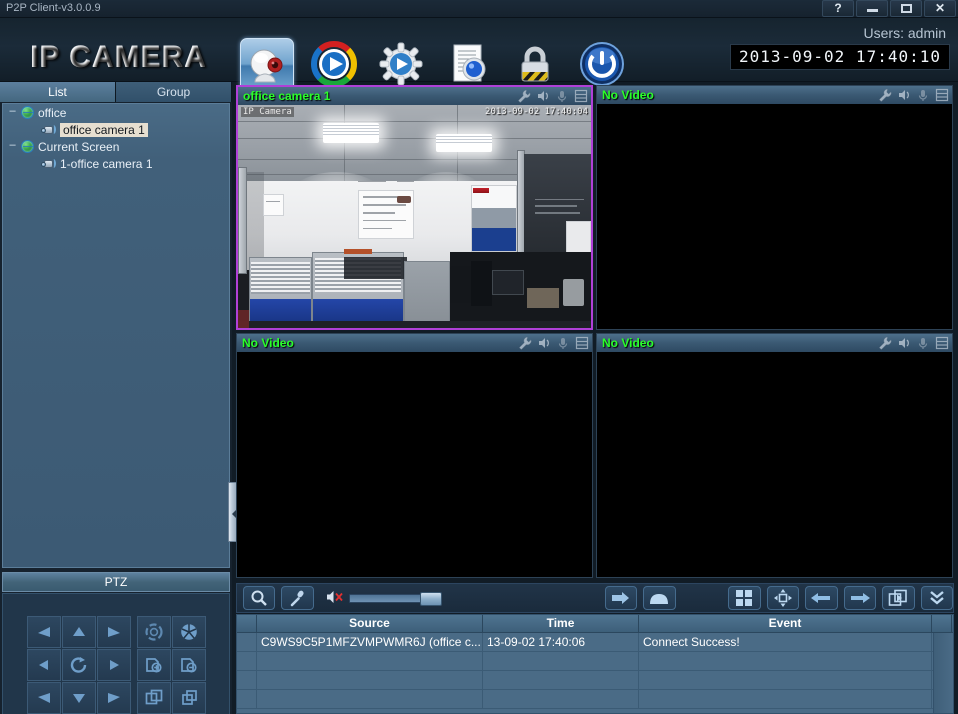  What do you see at coordinates (297, 598) in the screenshot?
I see `talk-microphone-button` at bounding box center [297, 598].